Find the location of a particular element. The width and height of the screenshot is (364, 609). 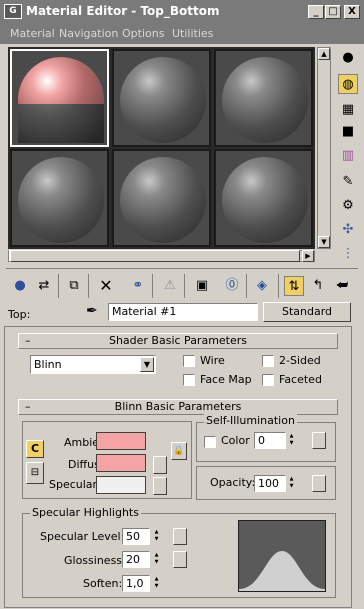

specular-level-field: 50 is located at coordinates (136, 536).